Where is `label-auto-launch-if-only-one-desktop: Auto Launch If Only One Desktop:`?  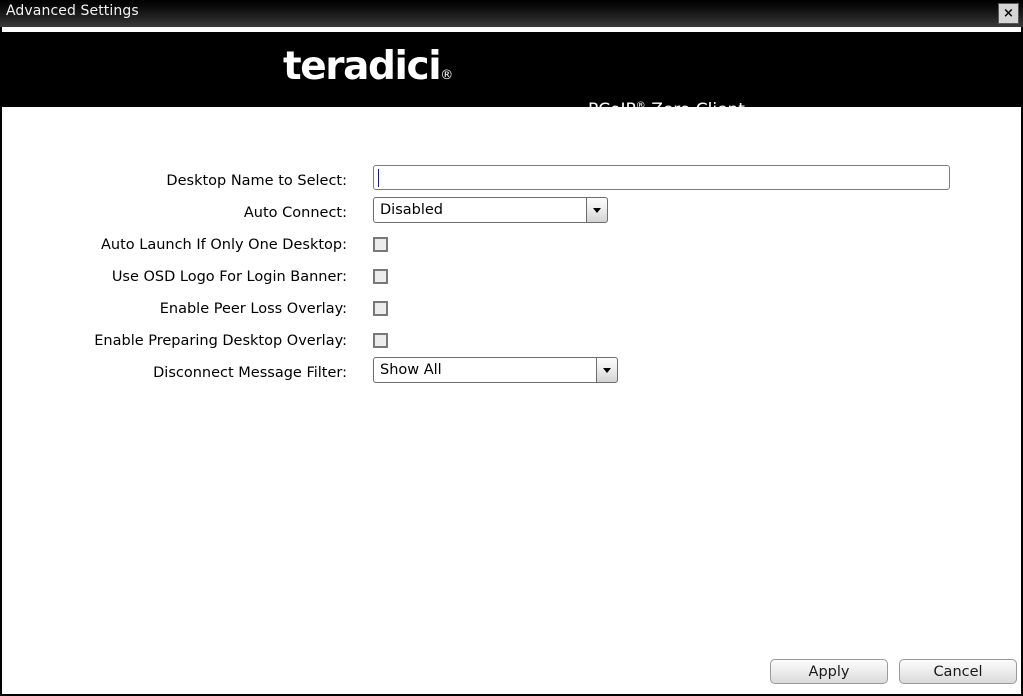
label-auto-launch-if-only-one-desktop: Auto Launch If Only One Desktop: is located at coordinates (223, 245).